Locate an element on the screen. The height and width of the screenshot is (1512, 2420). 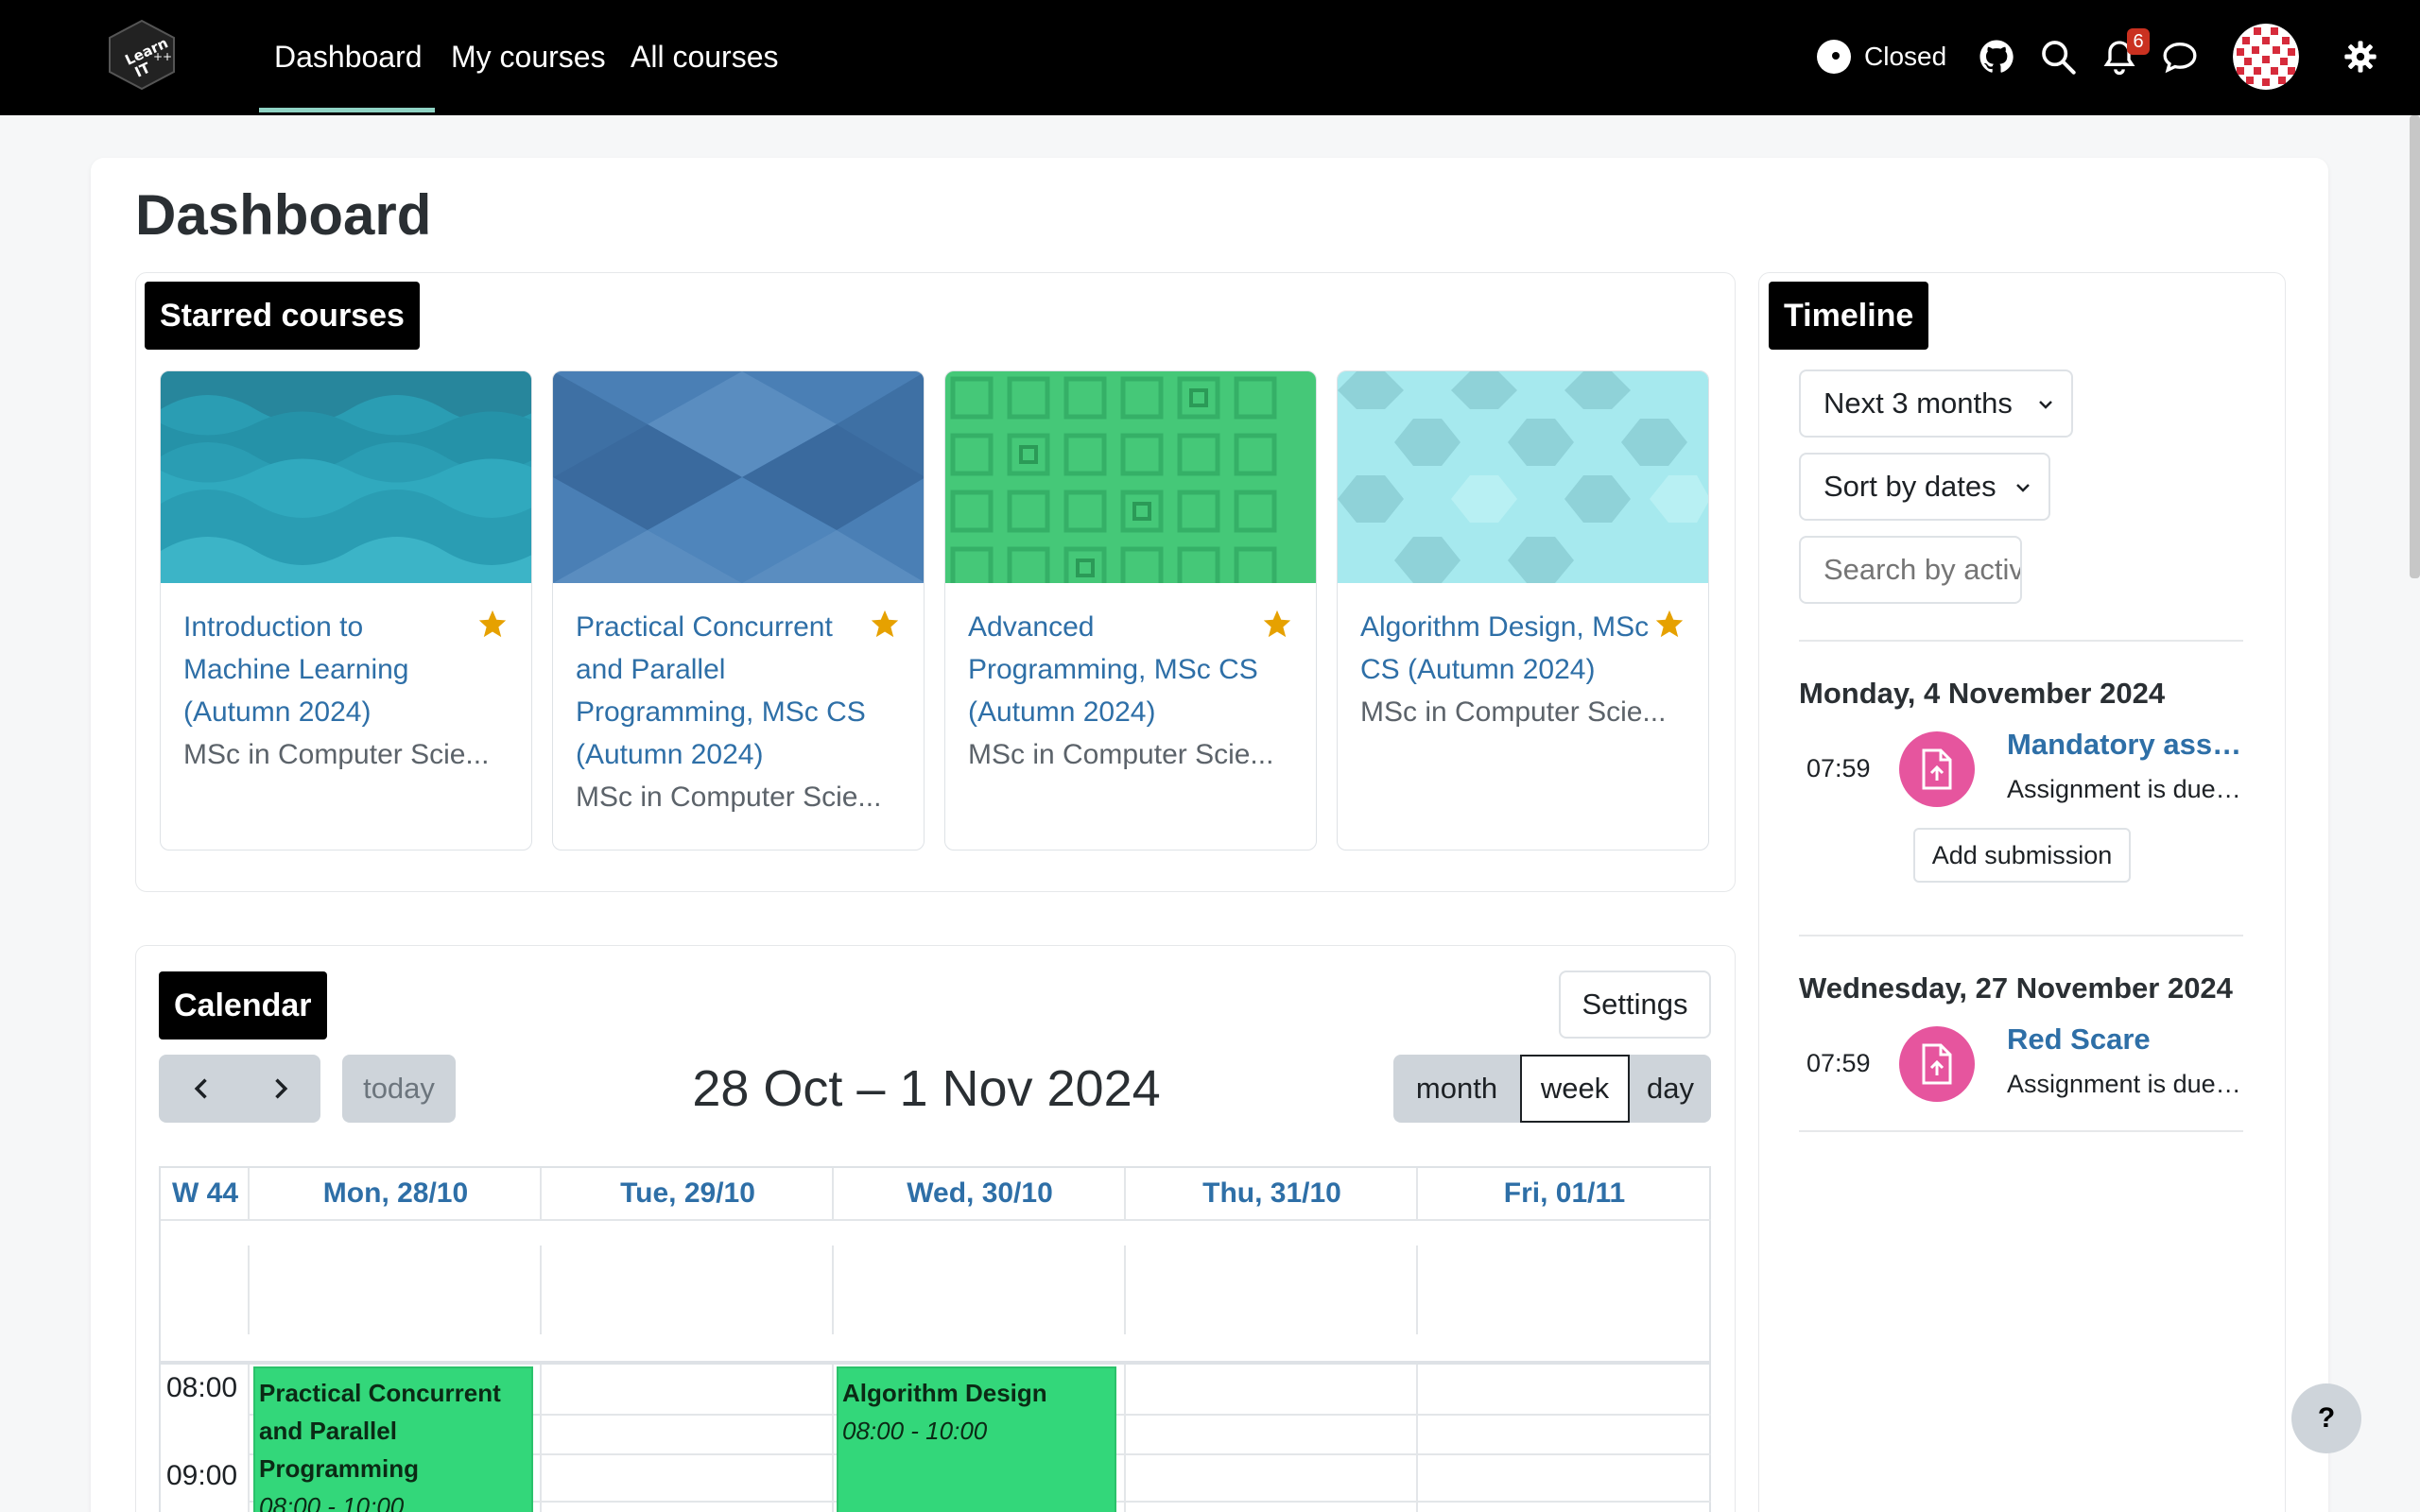
nav-my-courses: My courses is located at coordinates (528, 56).